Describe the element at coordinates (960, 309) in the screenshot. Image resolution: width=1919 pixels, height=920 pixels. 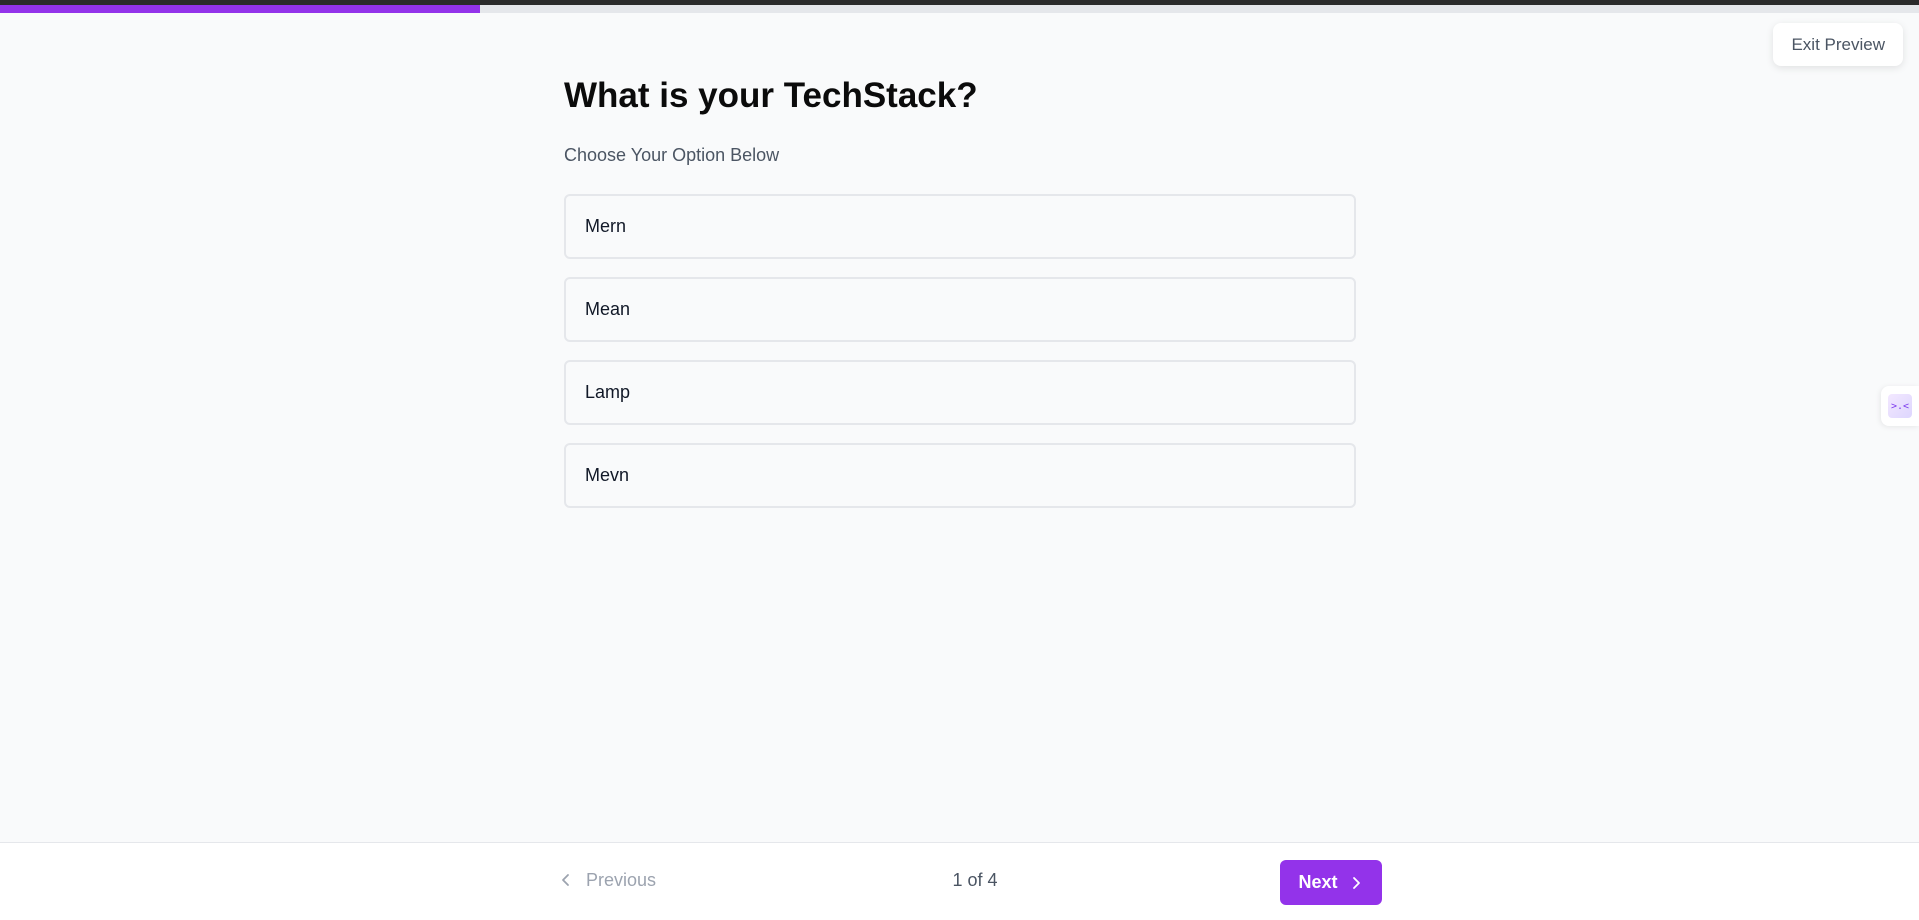
I see `option-mean: Mean` at that location.